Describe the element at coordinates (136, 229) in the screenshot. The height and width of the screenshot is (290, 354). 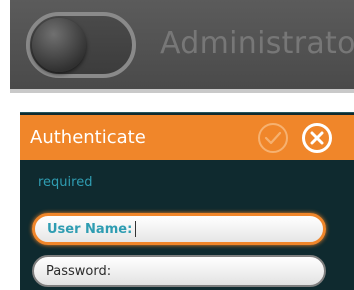
I see `text-cursor` at that location.